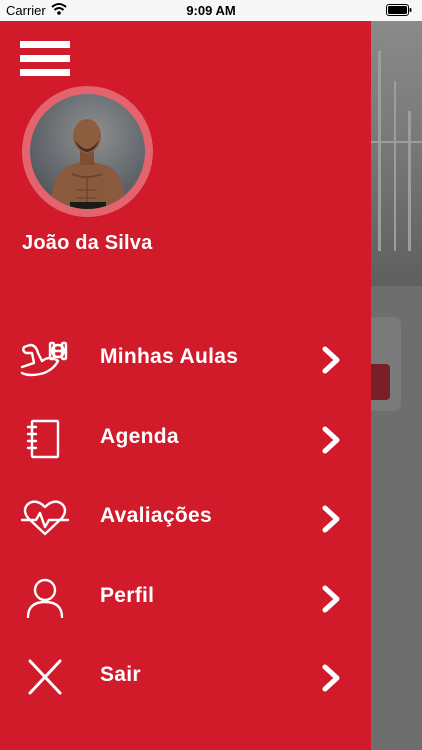 The width and height of the screenshot is (422, 750). I want to click on menu-item-agenda: Agenda, so click(185, 439).